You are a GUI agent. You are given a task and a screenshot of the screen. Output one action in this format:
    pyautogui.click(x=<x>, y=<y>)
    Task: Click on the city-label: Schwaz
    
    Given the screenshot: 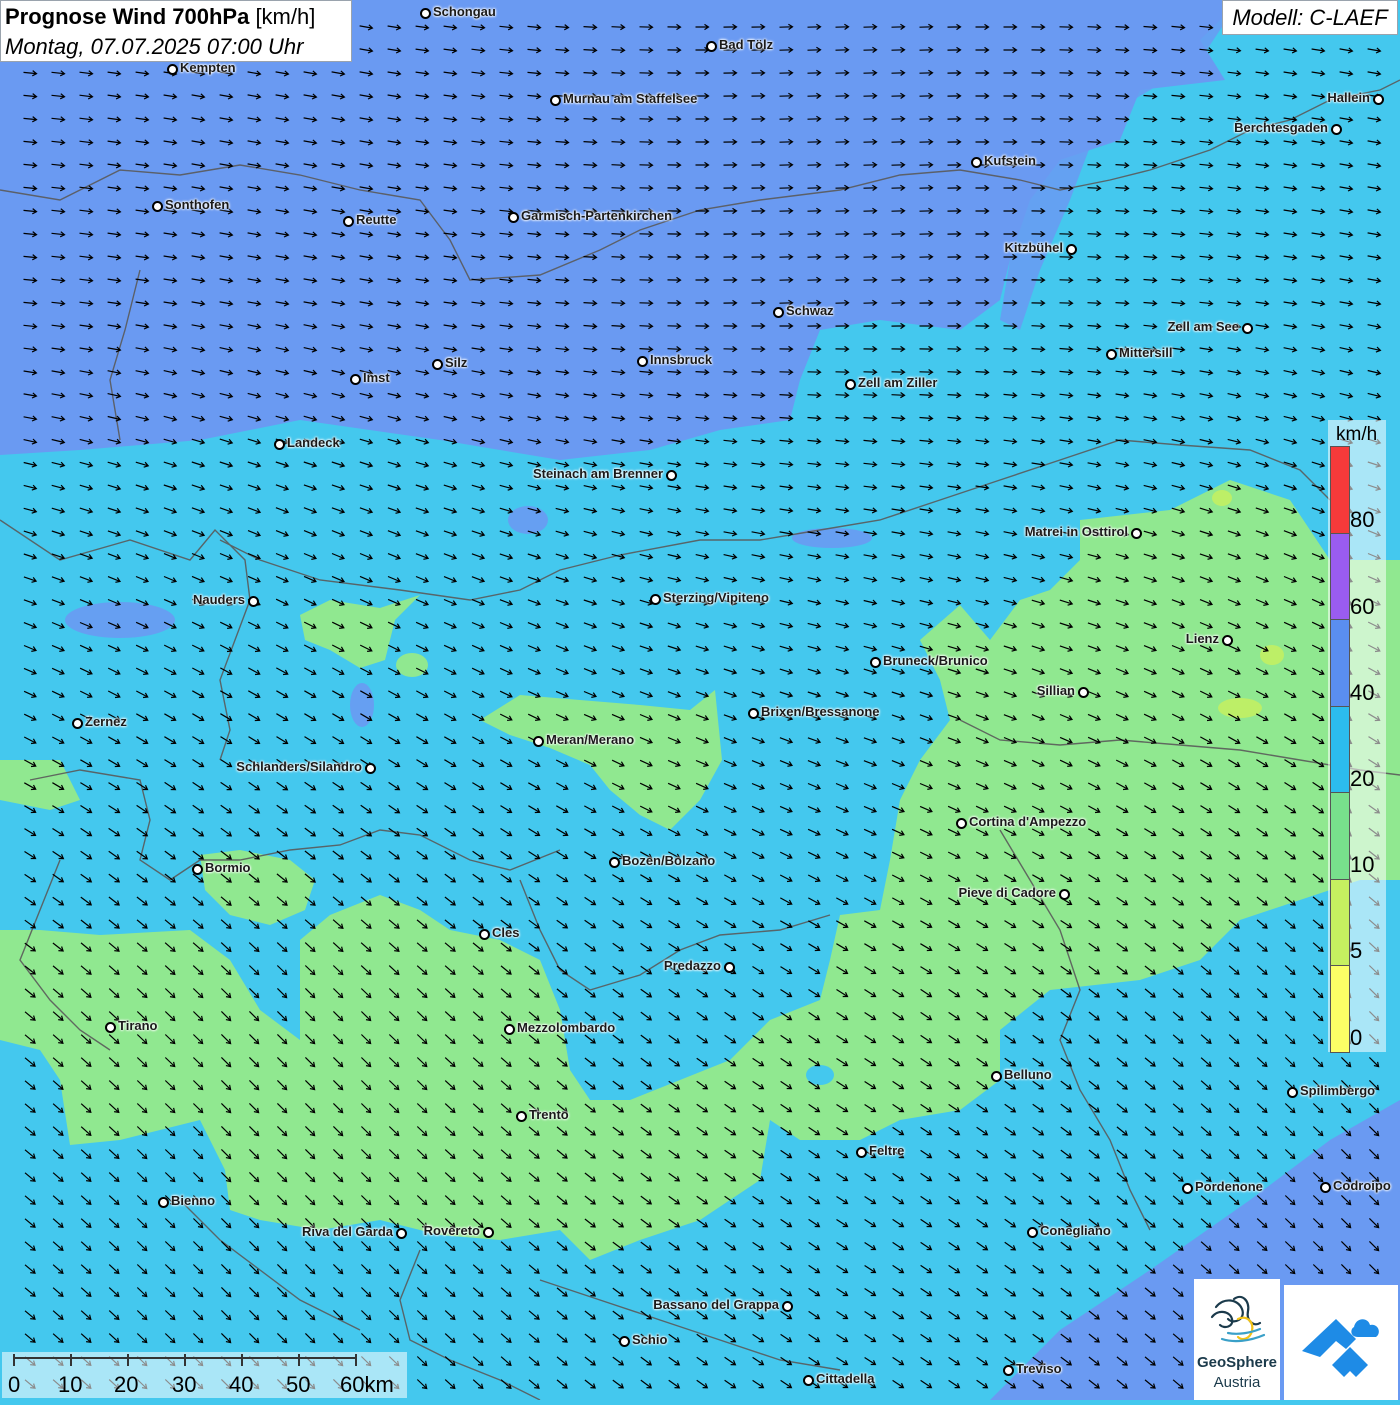 What is the action you would take?
    pyautogui.click(x=810, y=310)
    